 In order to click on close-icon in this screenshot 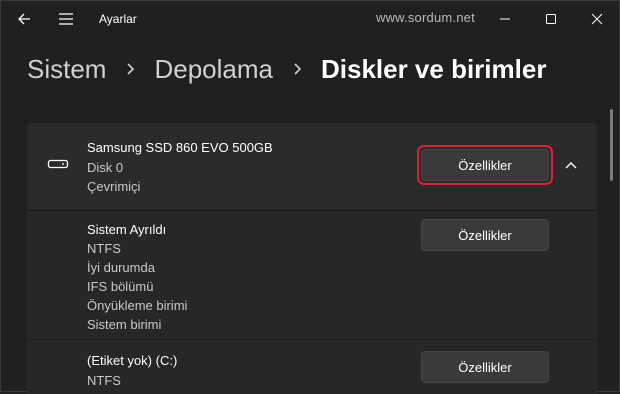, I will do `click(597, 19)`.